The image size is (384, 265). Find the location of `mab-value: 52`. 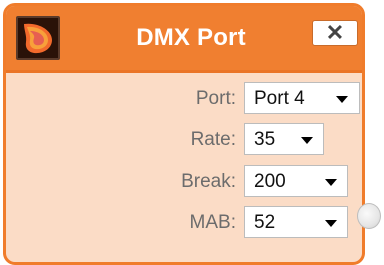

mab-value: 52 is located at coordinates (265, 222).